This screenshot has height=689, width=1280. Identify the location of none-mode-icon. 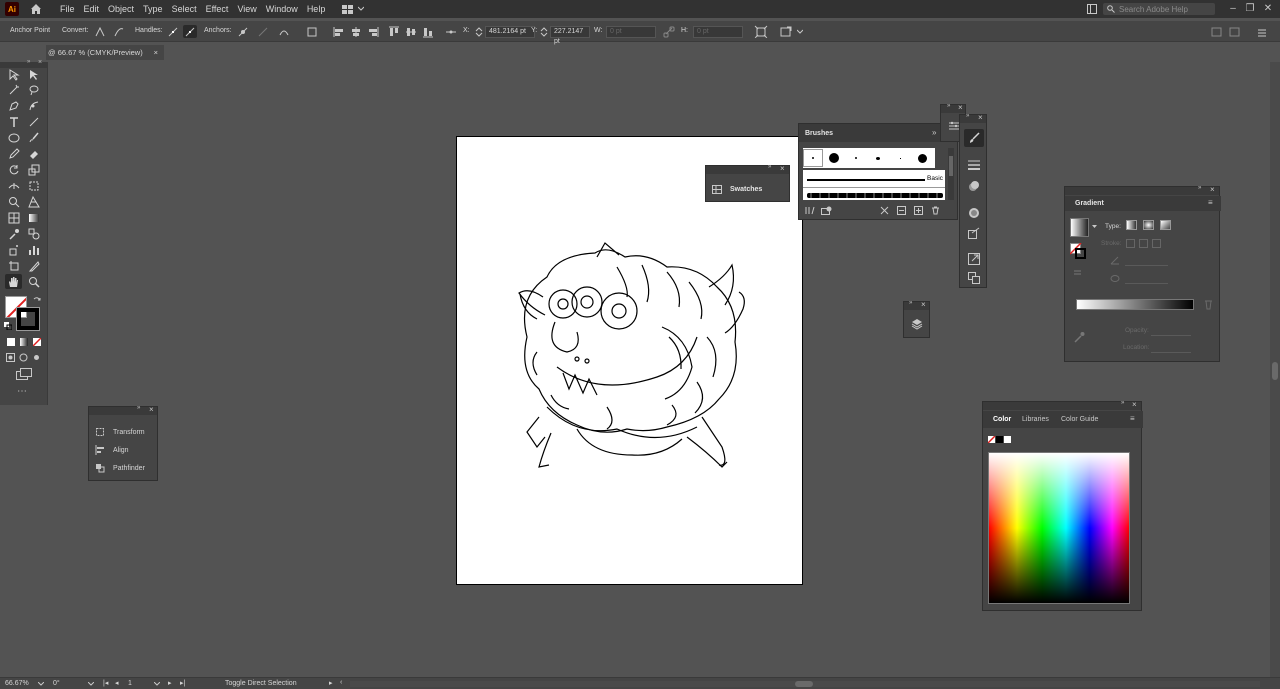
(37, 342).